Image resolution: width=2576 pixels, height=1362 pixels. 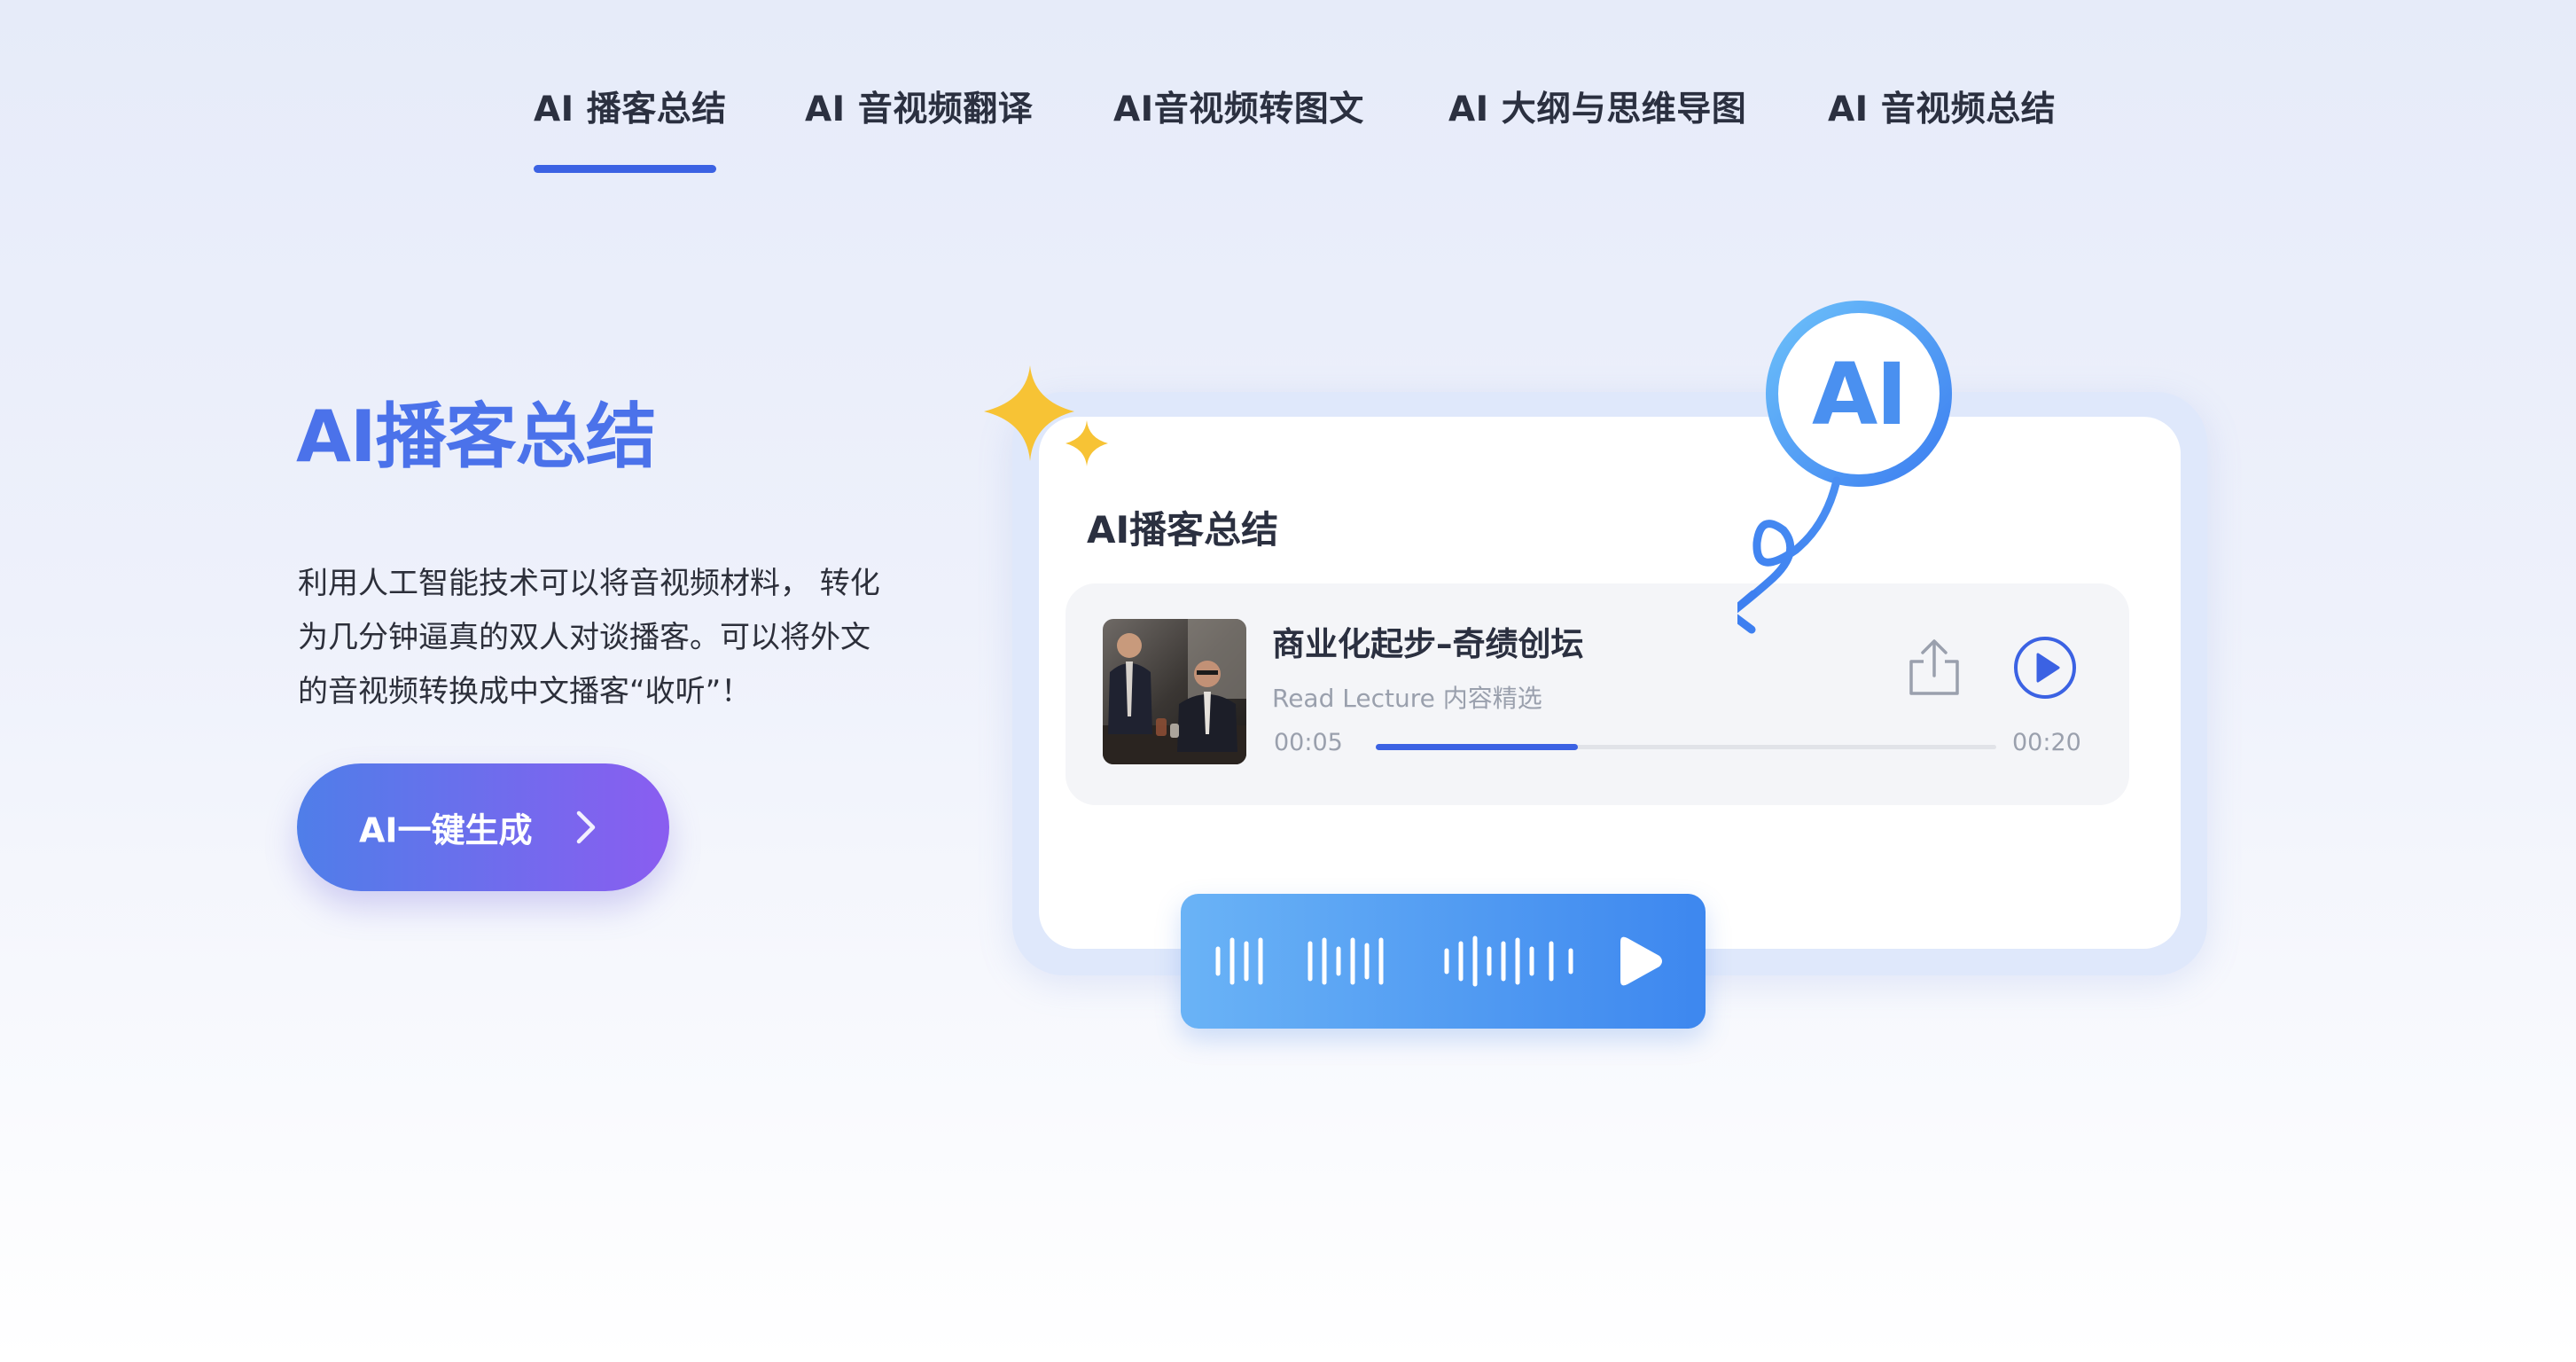 What do you see at coordinates (1597, 107) in the screenshot?
I see `tab-outline-mindmap: AI 大纲与思维导图` at bounding box center [1597, 107].